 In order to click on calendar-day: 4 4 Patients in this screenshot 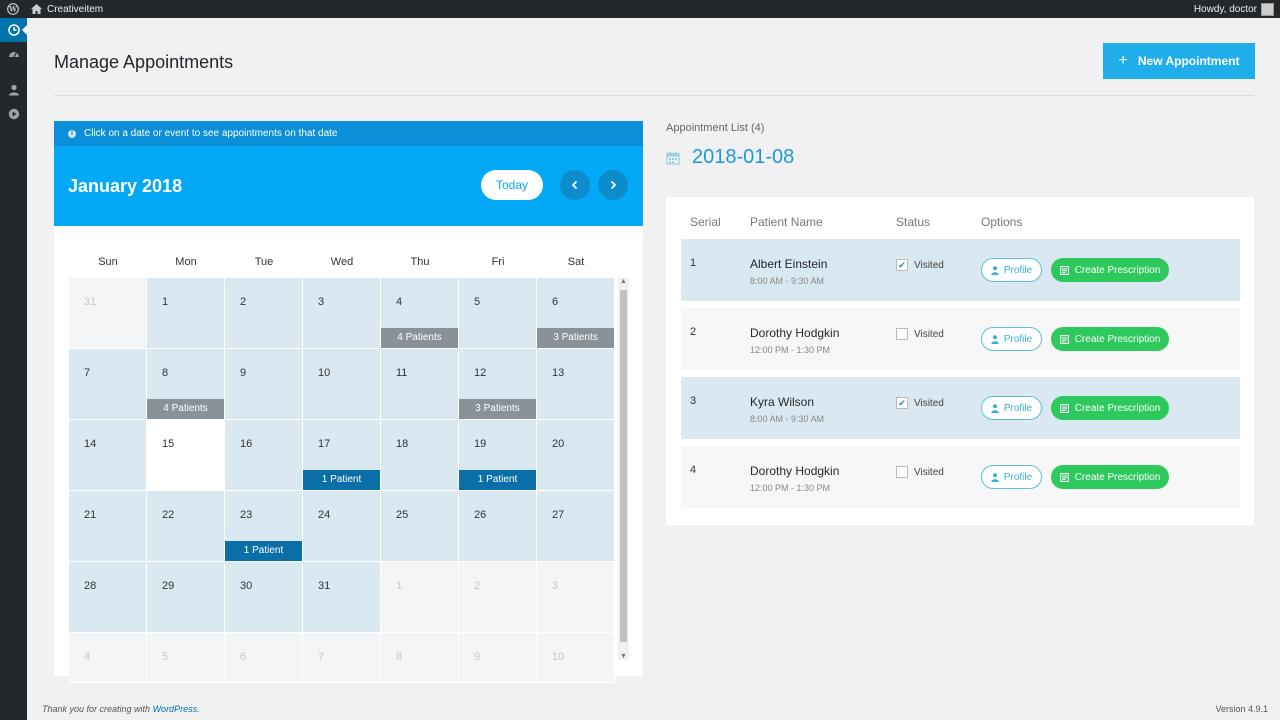, I will do `click(420, 313)`.